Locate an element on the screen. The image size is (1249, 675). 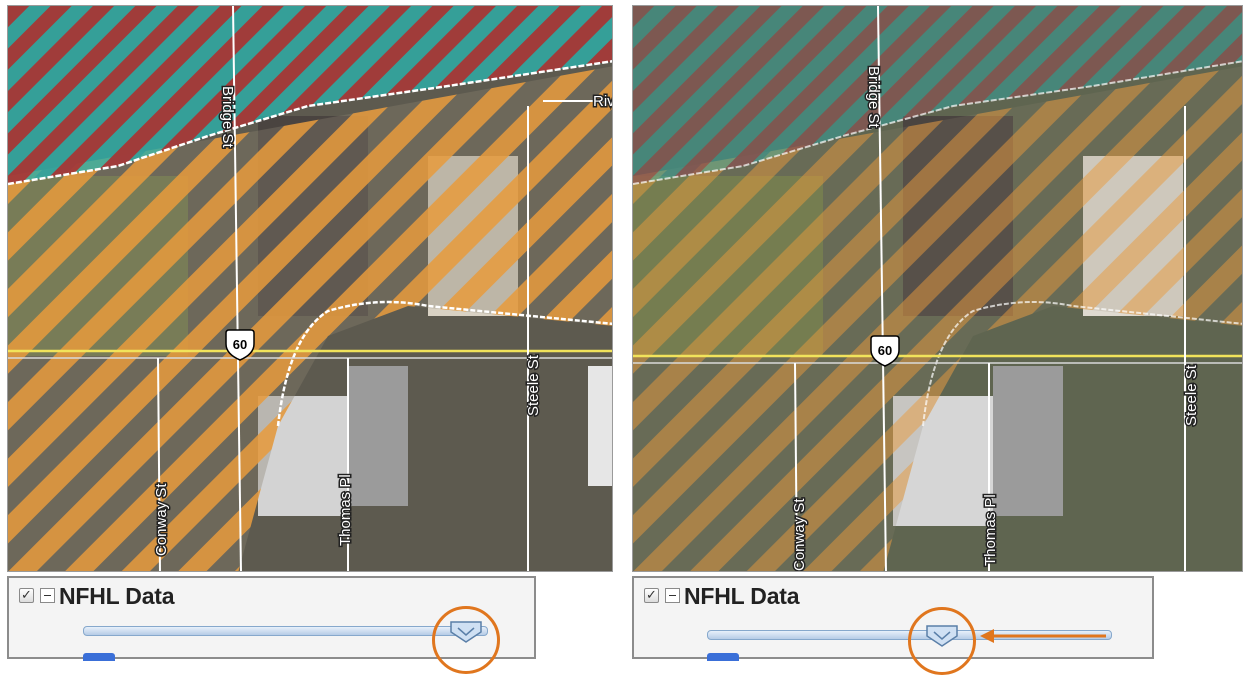
layer-control-before: ✓ NFHL Data is located at coordinates (271, 625).